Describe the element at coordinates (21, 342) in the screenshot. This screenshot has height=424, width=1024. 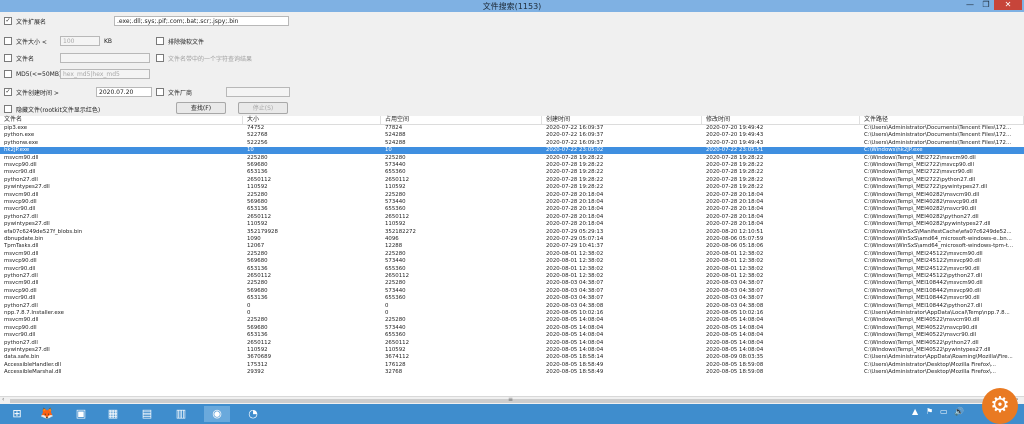
I see `cell-name: python27.dll` at that location.